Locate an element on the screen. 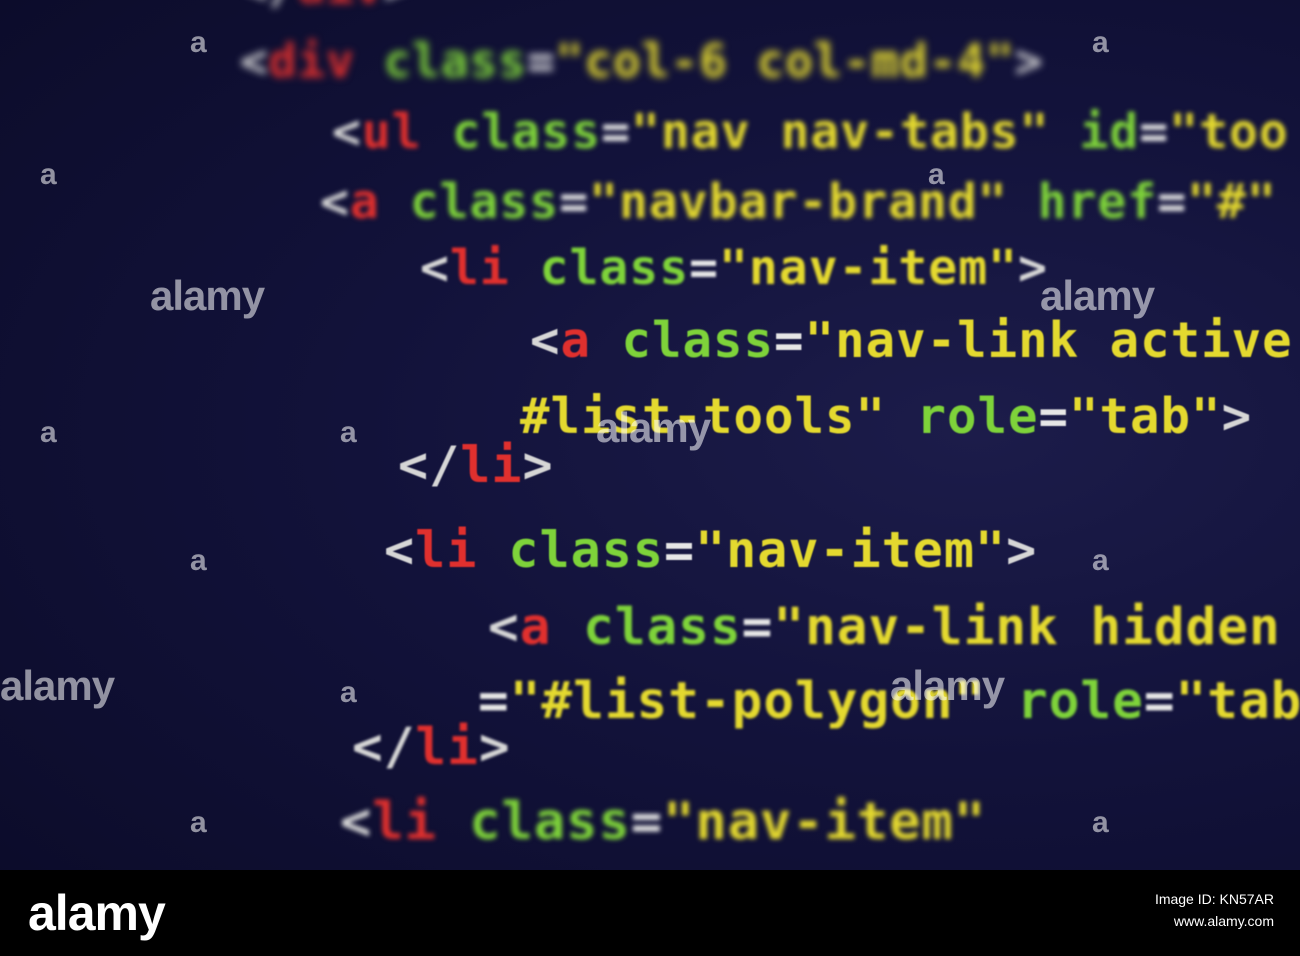  alamy-logo: alamy is located at coordinates (97, 913).